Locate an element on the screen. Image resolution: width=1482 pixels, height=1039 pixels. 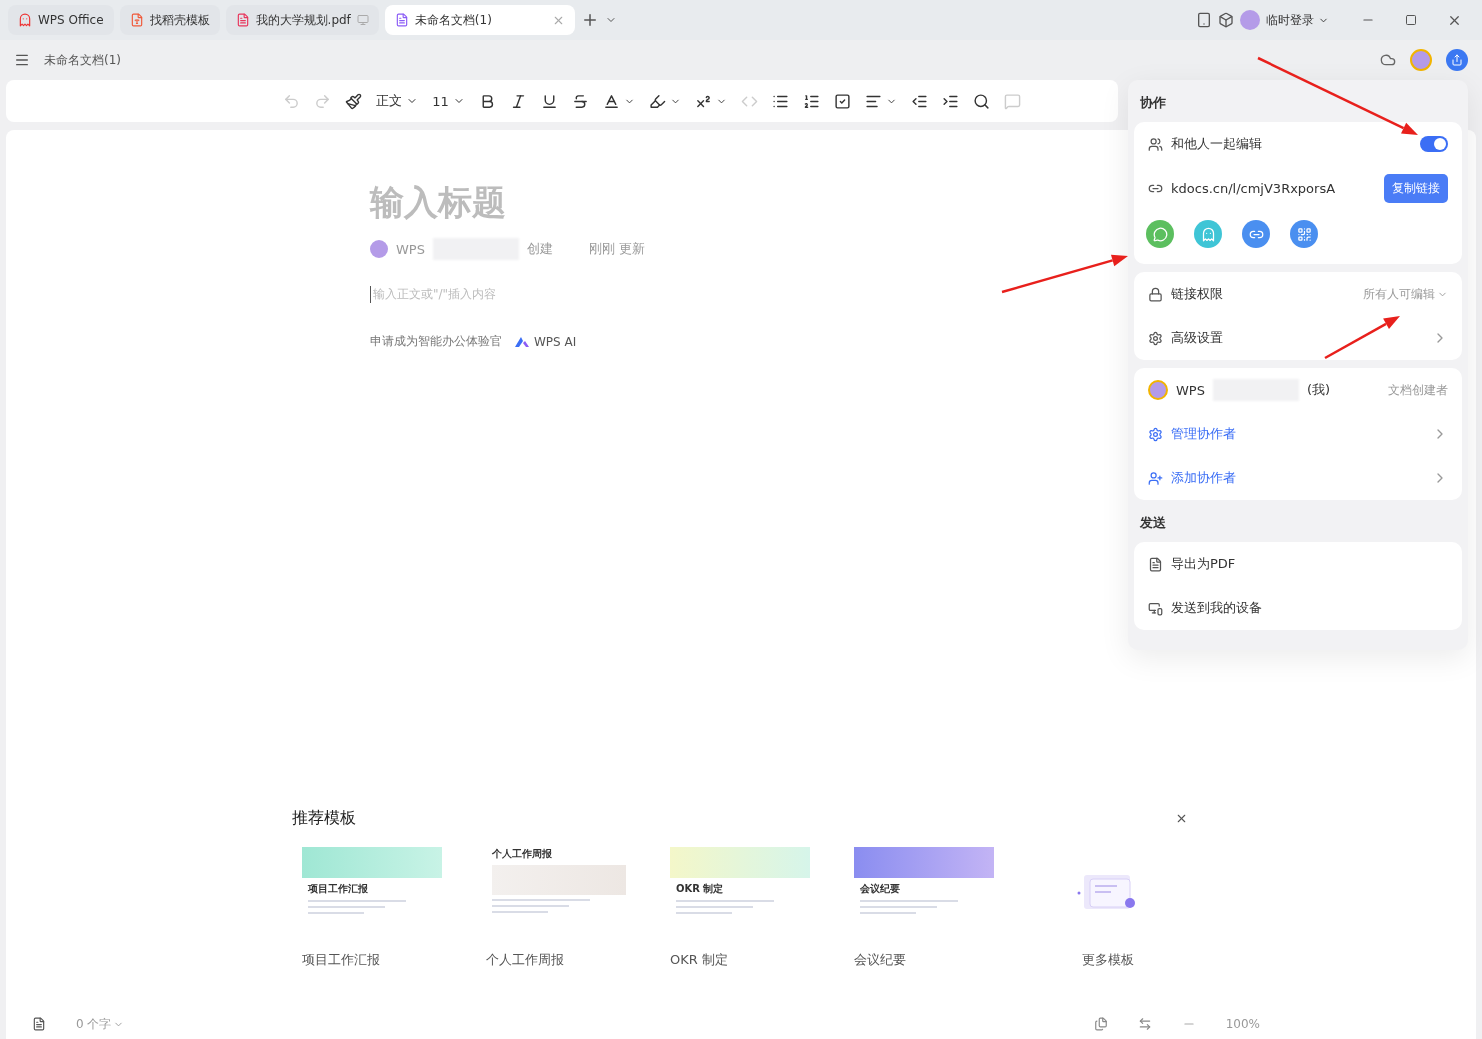
template-card: OKR 制定 OKR 制定 is located at coordinates (740, 908).